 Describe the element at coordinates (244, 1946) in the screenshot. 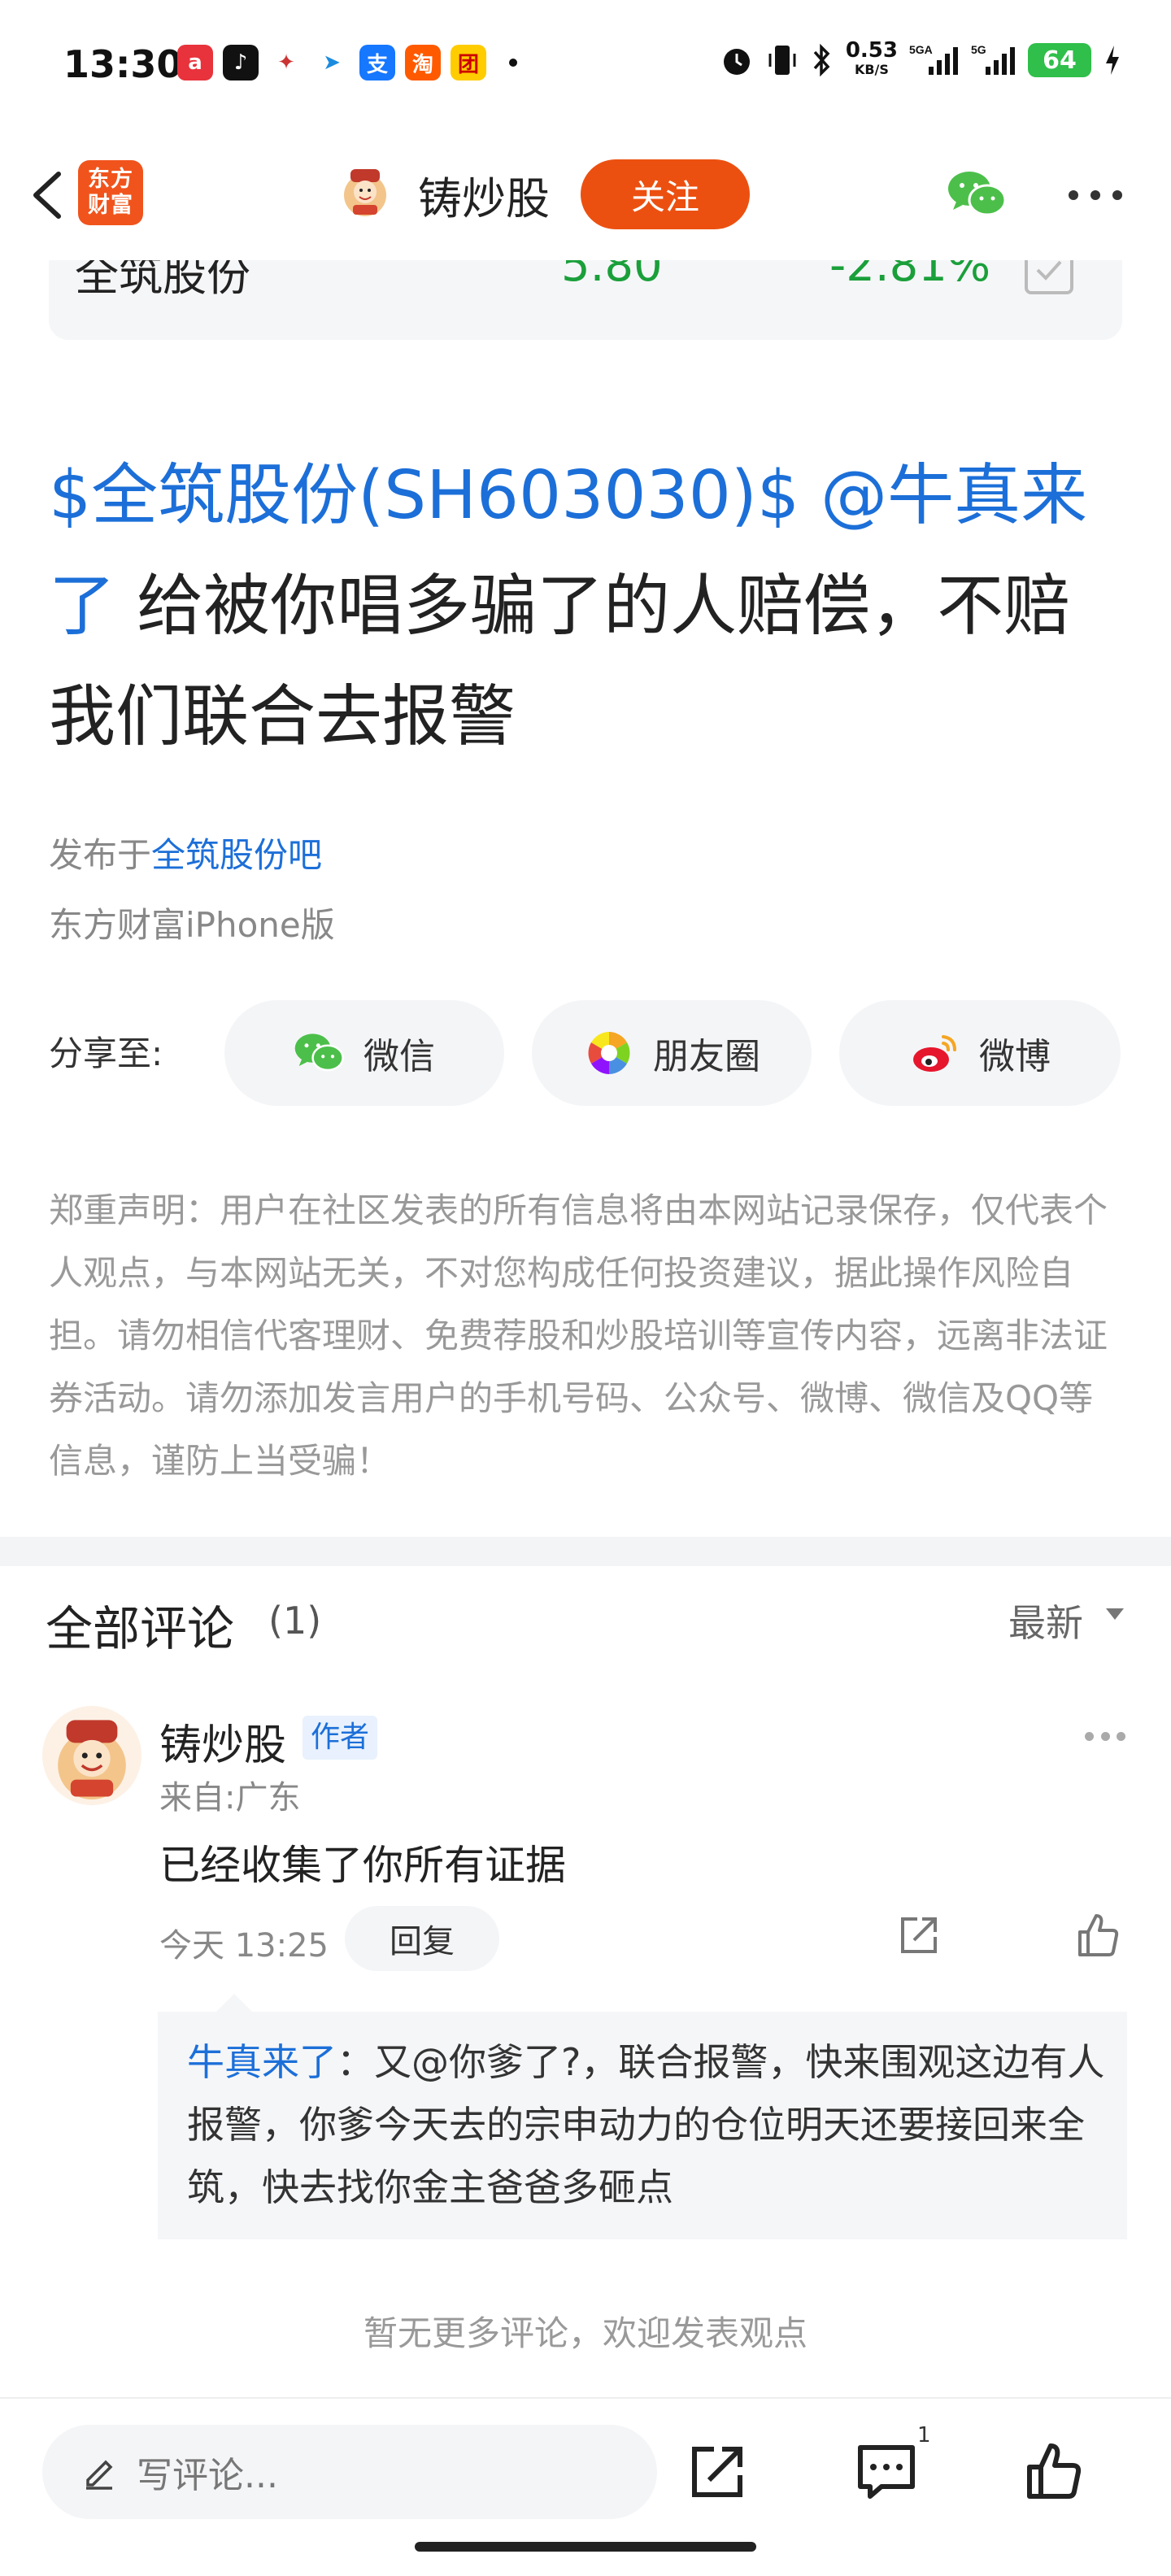

I see `comment-time: 今天 13:25` at that location.